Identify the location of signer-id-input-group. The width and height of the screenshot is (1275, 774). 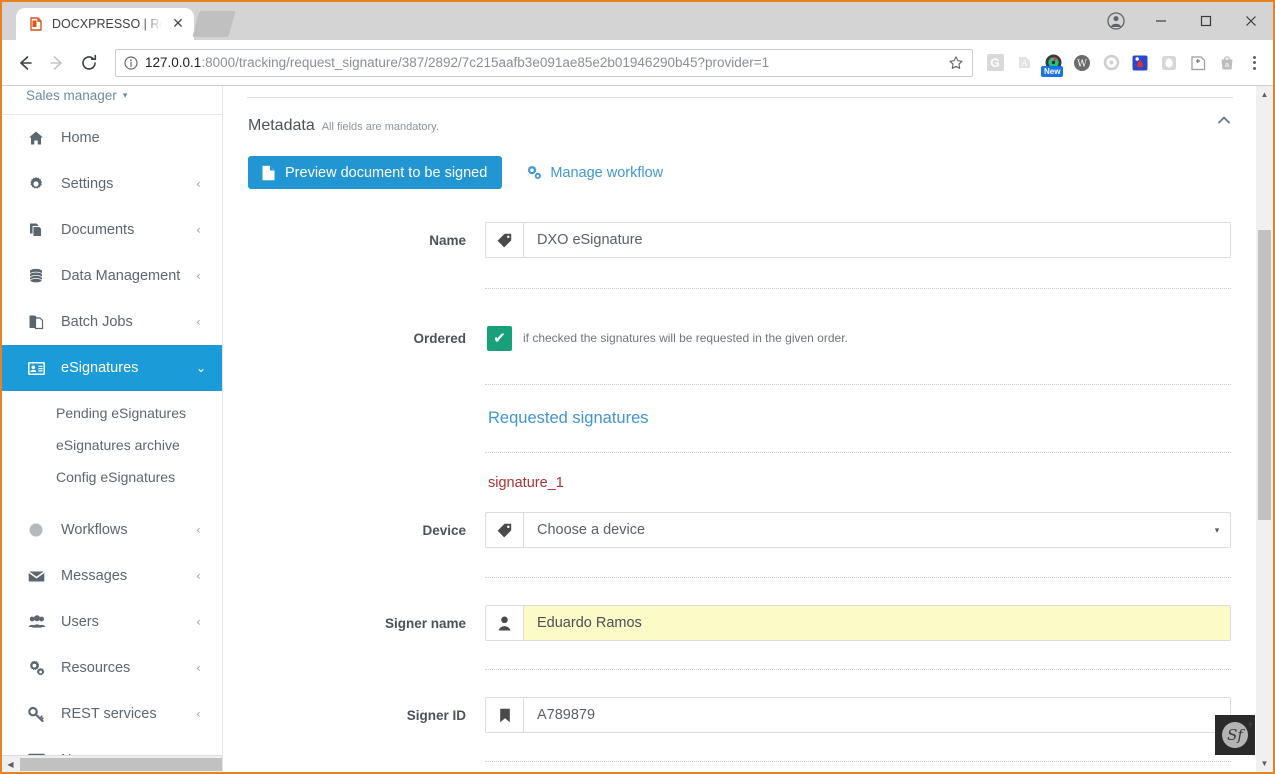
(858, 715).